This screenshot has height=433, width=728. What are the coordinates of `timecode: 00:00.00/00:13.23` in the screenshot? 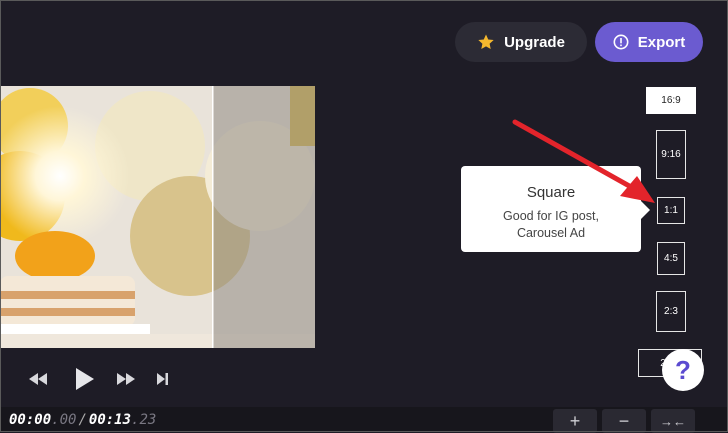 It's located at (82, 420).